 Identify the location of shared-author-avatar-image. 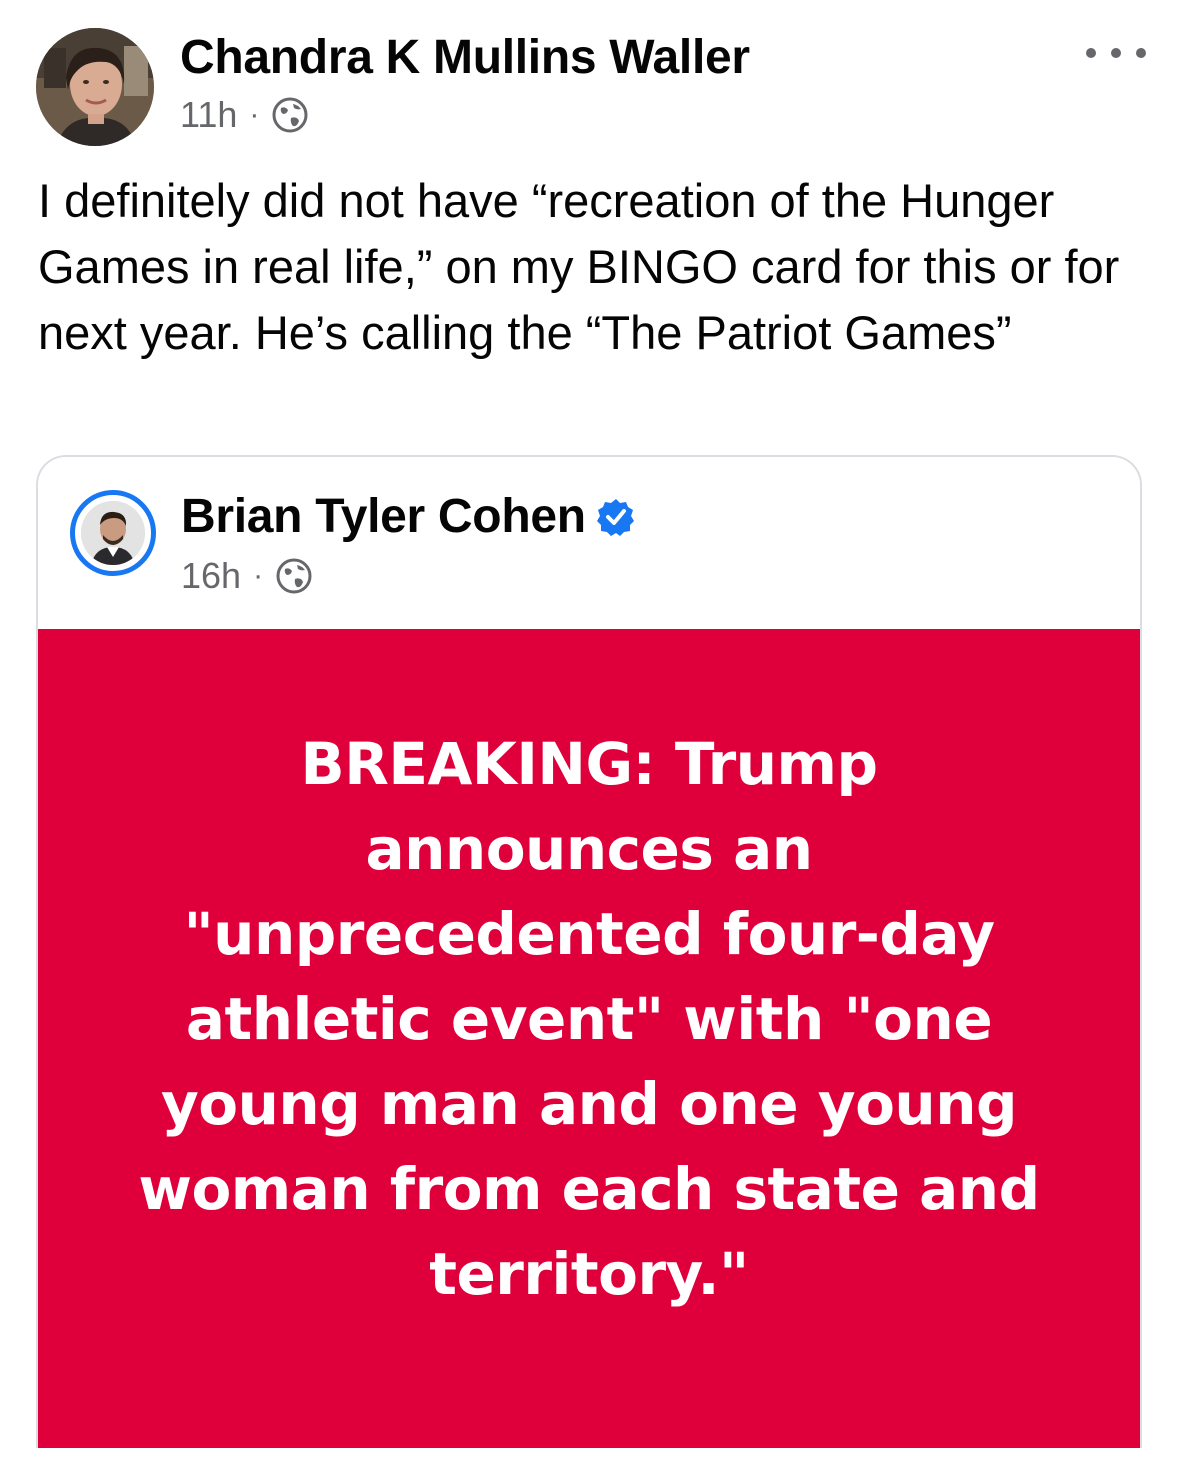
(113, 533).